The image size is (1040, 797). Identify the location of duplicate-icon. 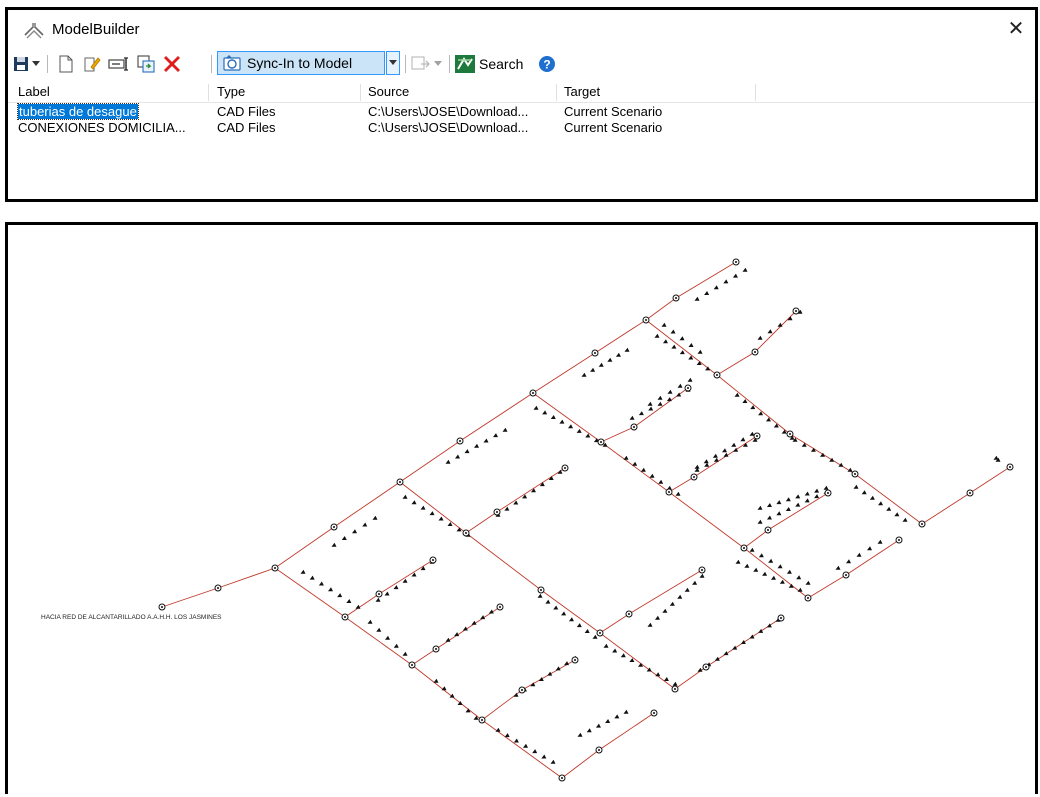
(146, 64).